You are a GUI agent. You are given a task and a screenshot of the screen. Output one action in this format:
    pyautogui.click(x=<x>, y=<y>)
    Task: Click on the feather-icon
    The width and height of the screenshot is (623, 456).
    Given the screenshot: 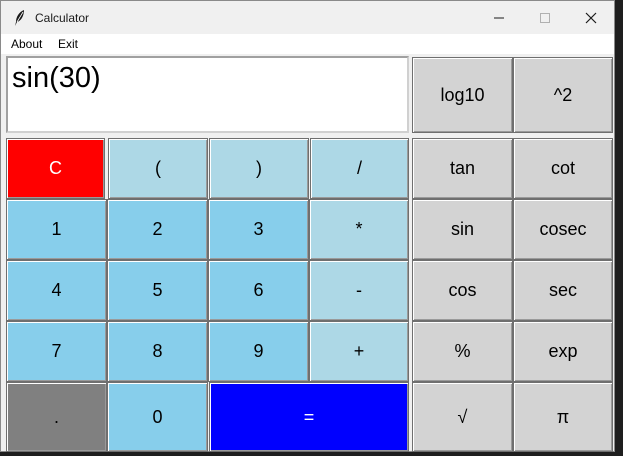 What is the action you would take?
    pyautogui.click(x=19, y=18)
    